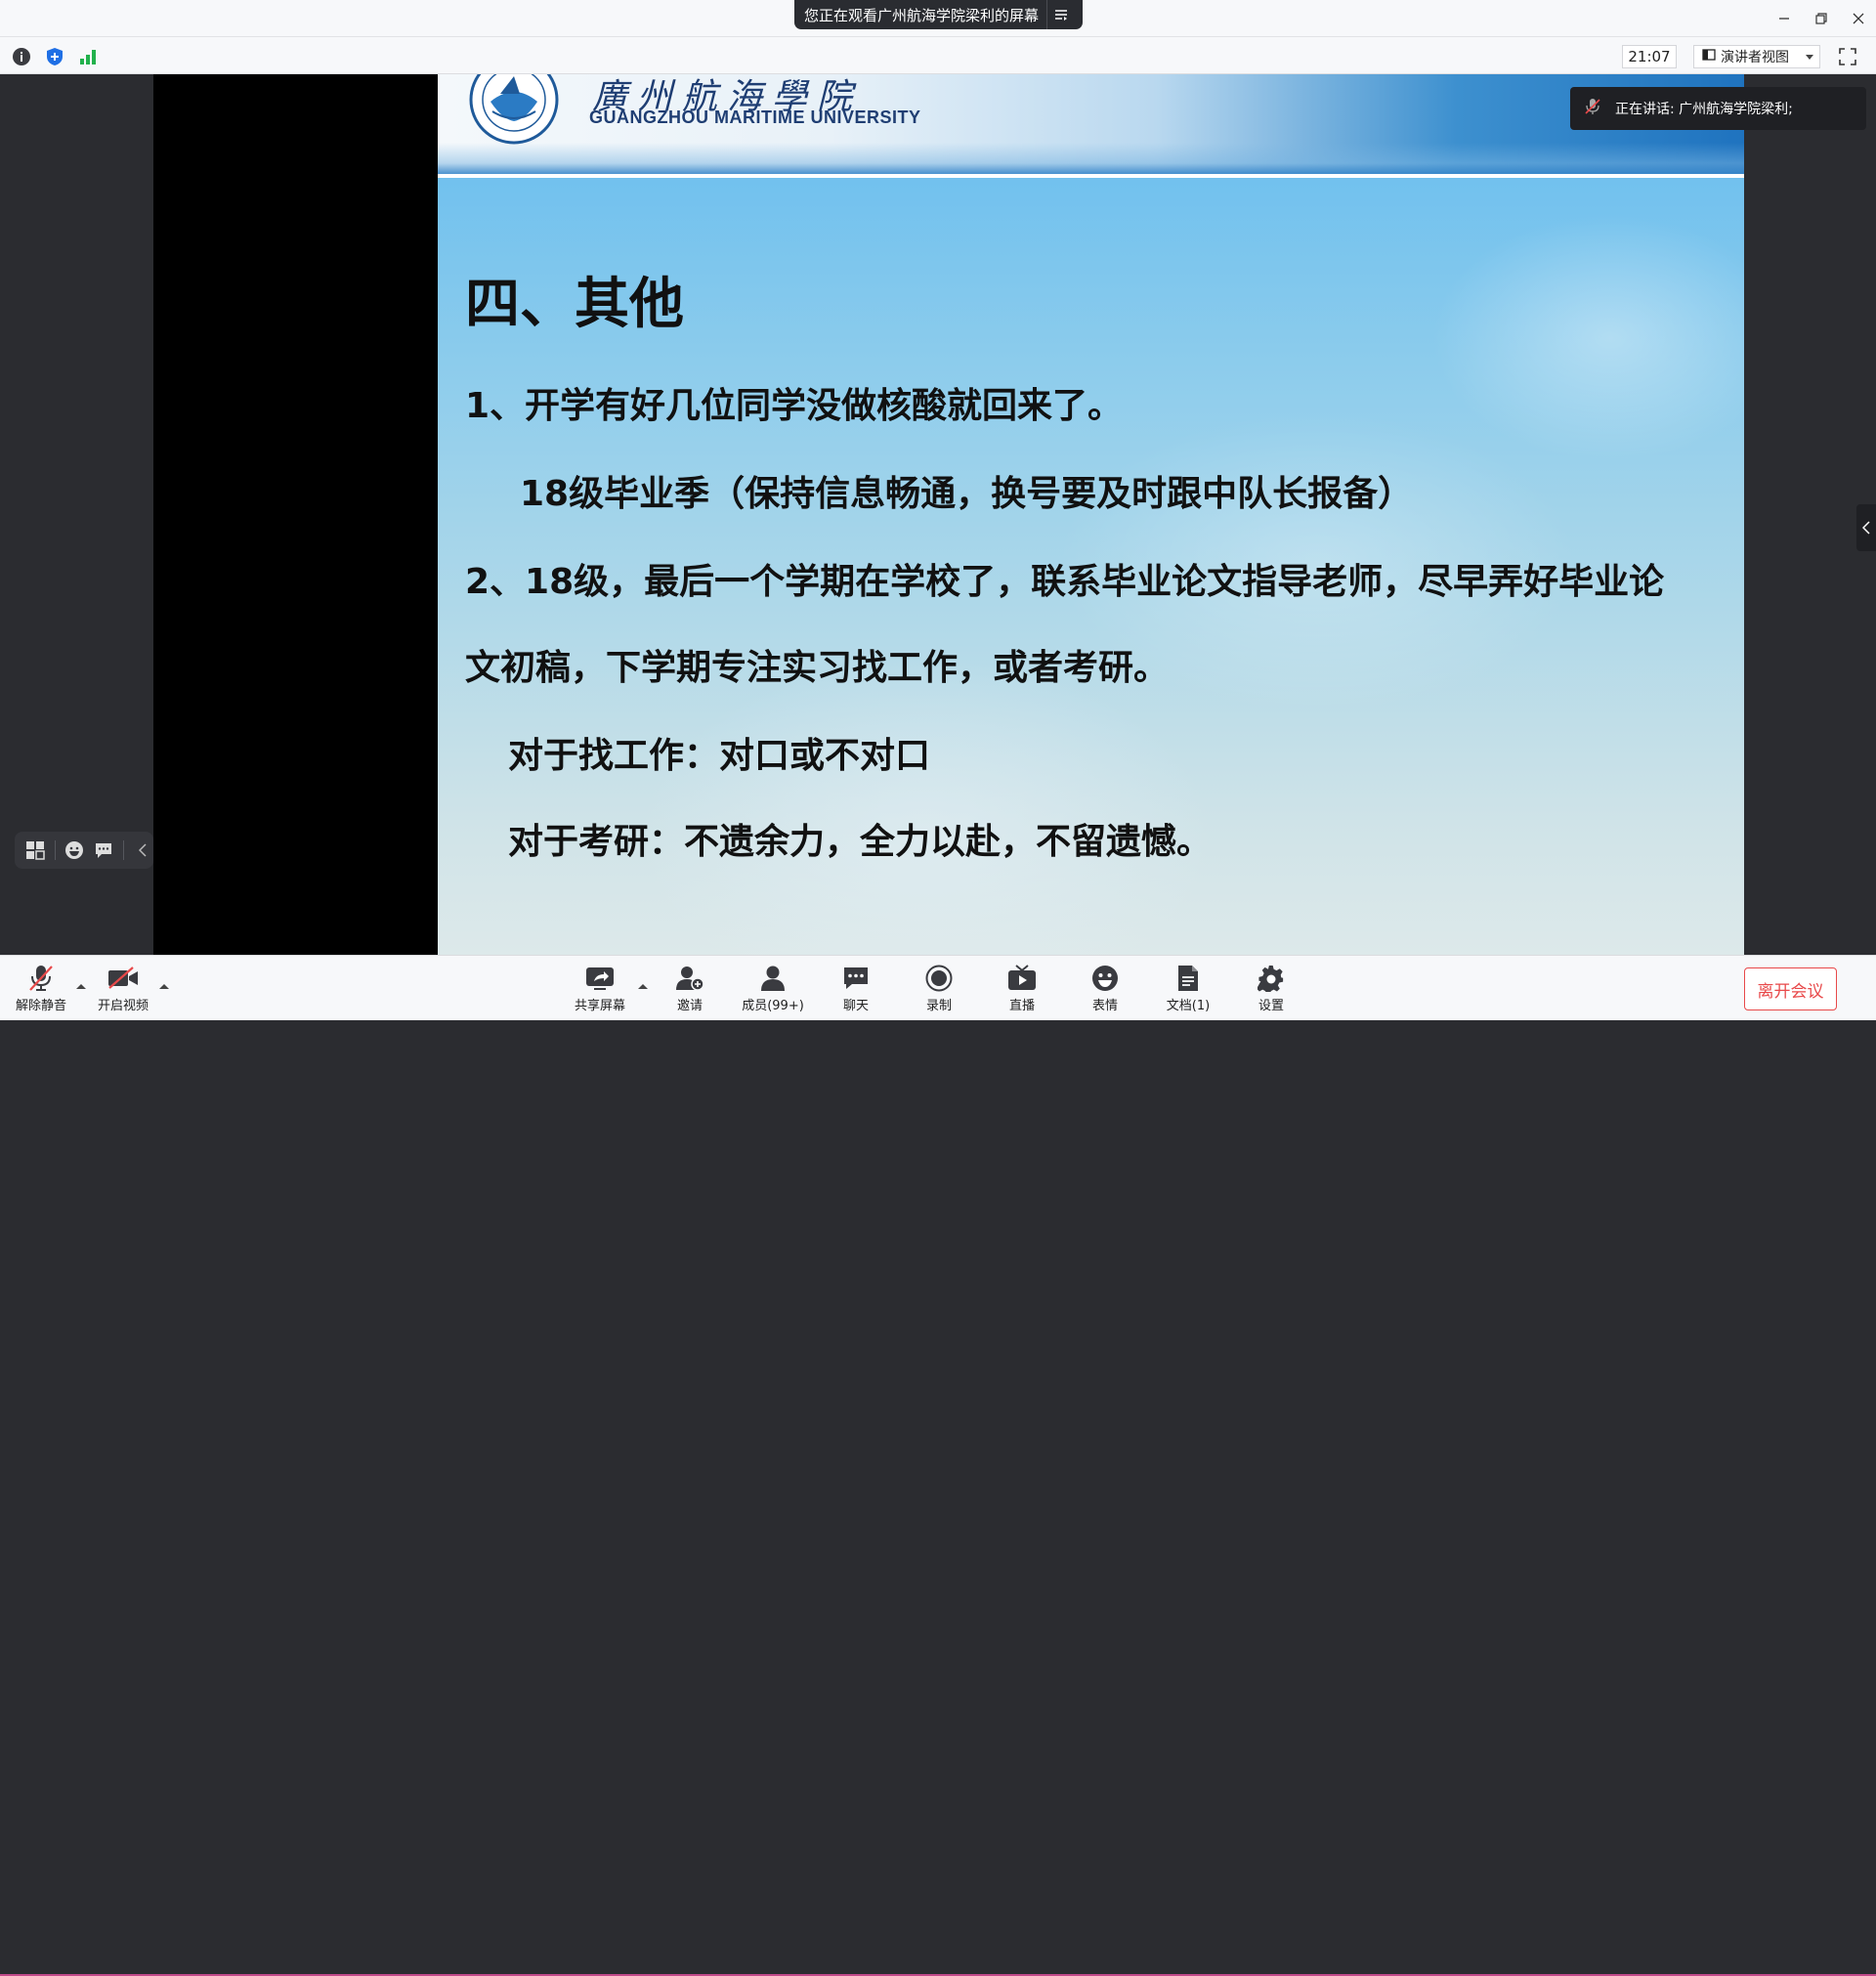 The height and width of the screenshot is (1976, 1876). I want to click on start-video-button: 开启视频, so click(123, 988).